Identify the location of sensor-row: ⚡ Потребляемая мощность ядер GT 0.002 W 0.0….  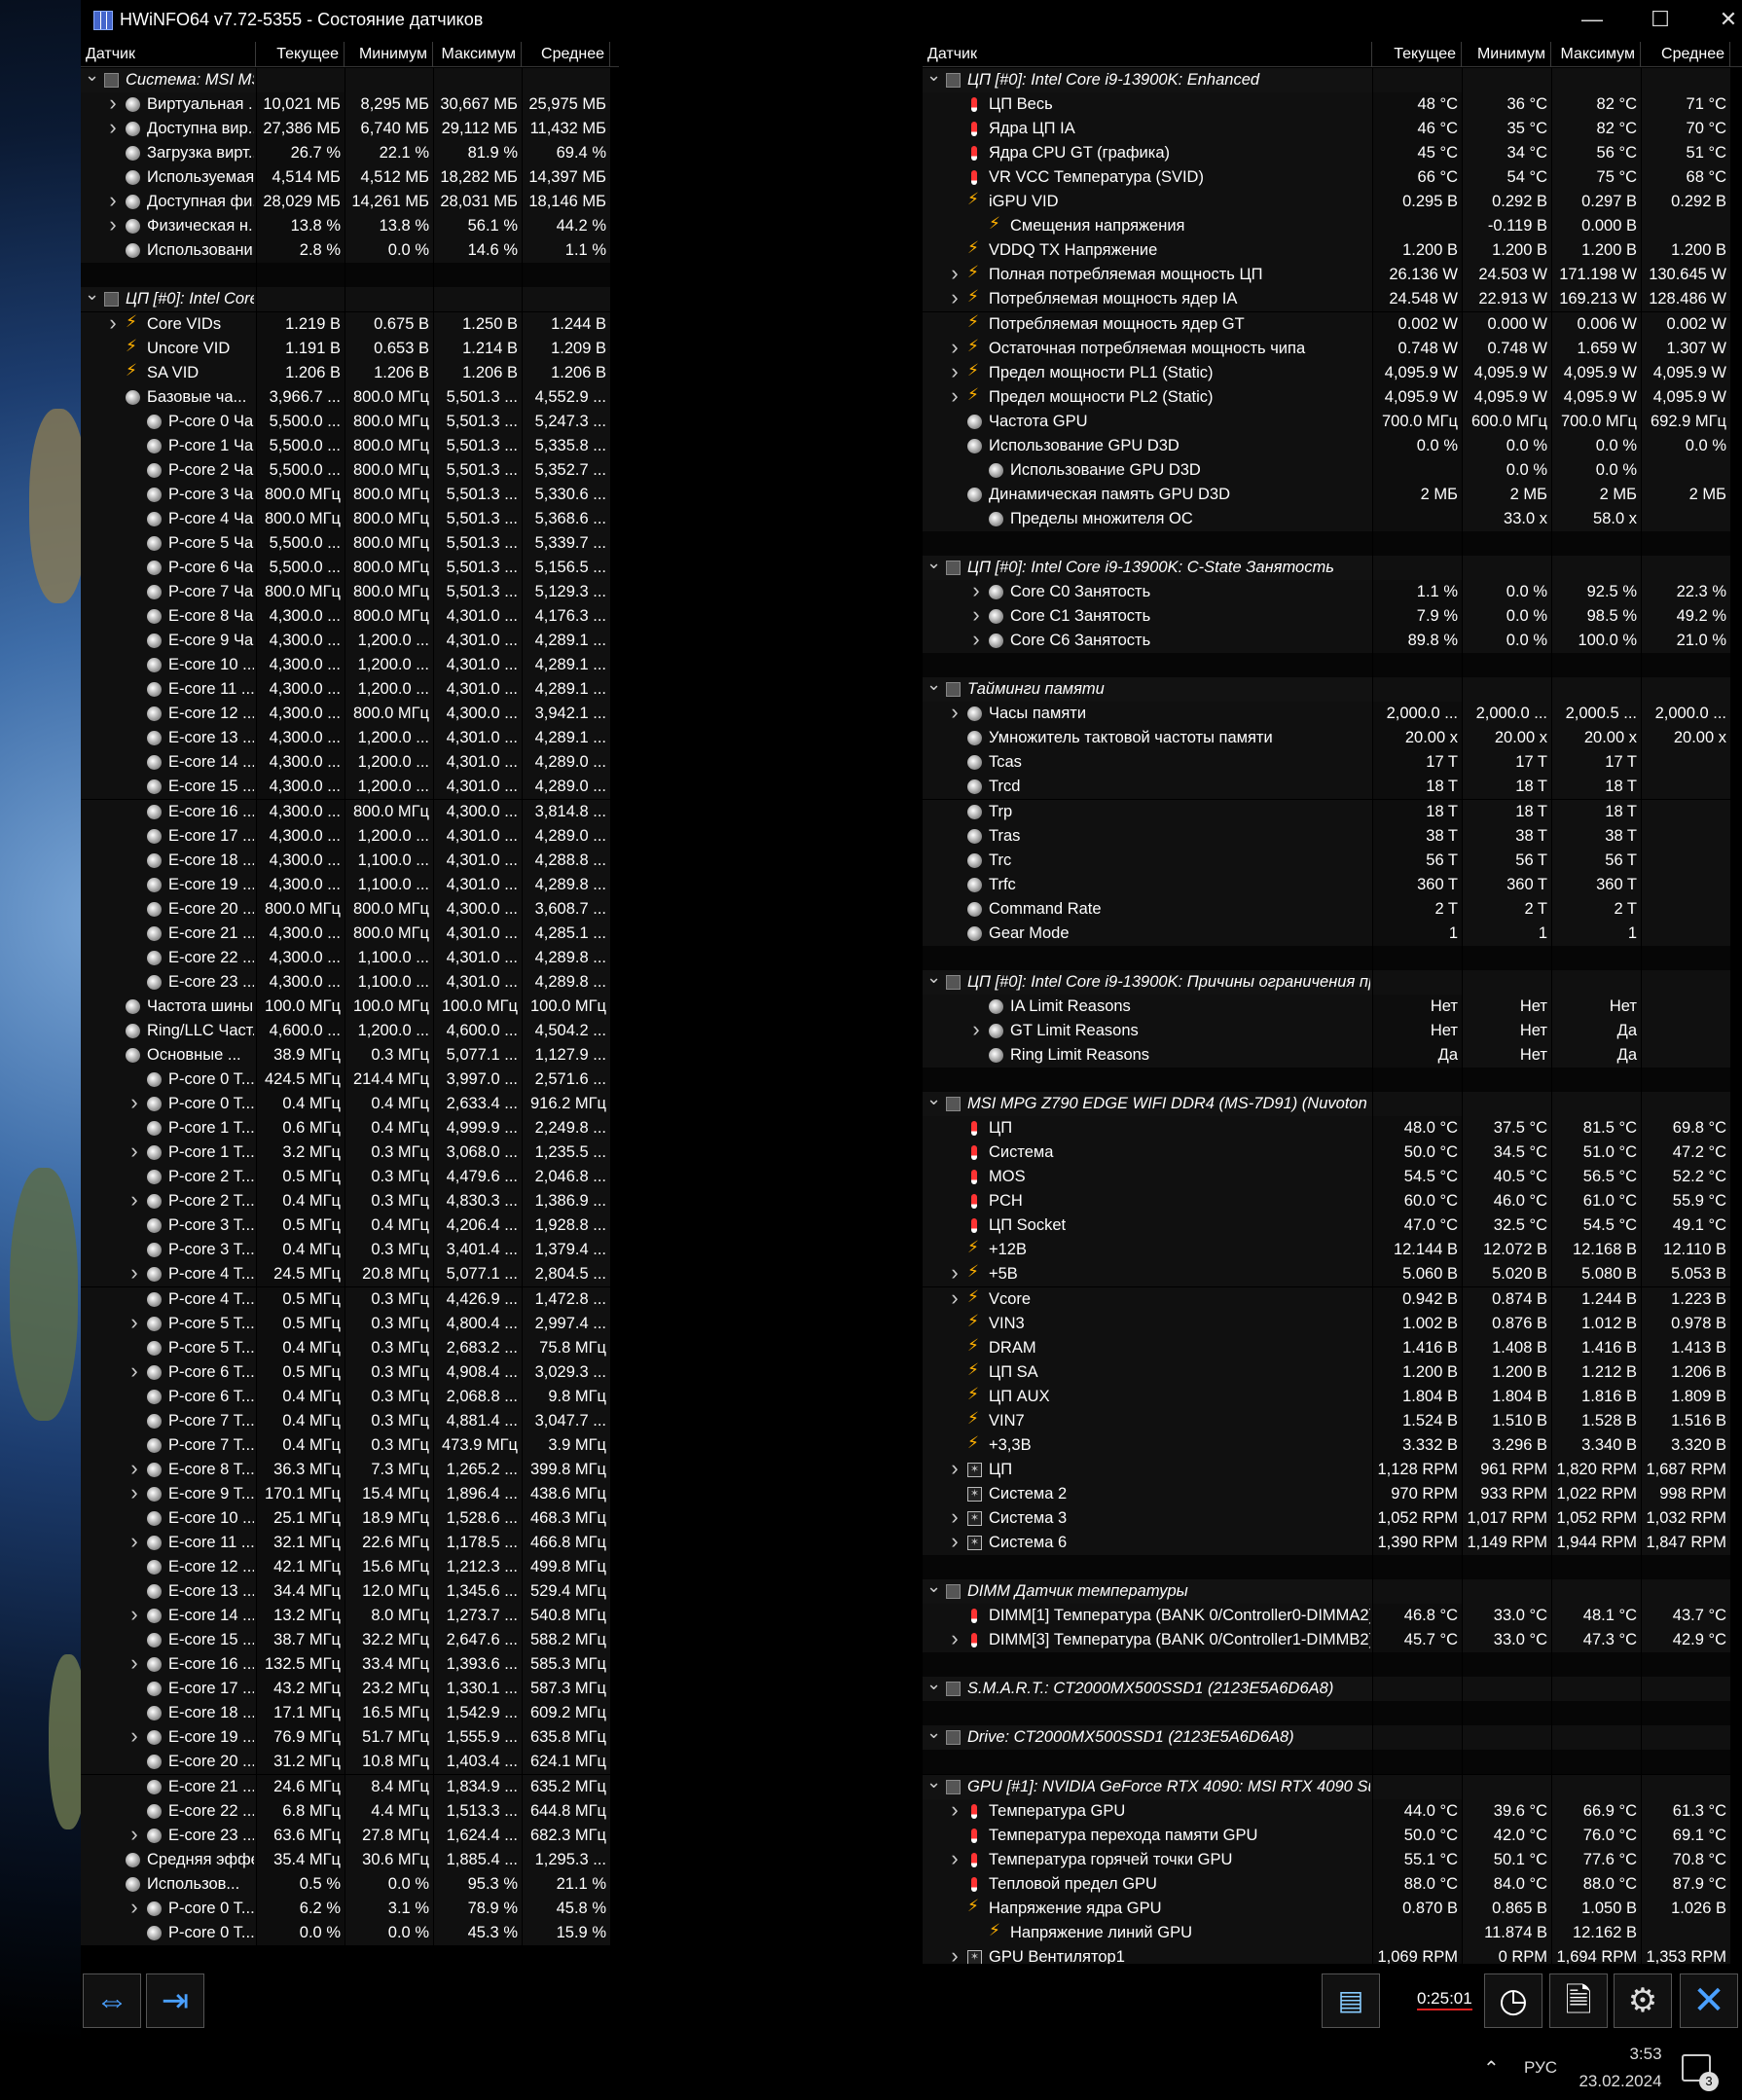
(1326, 324).